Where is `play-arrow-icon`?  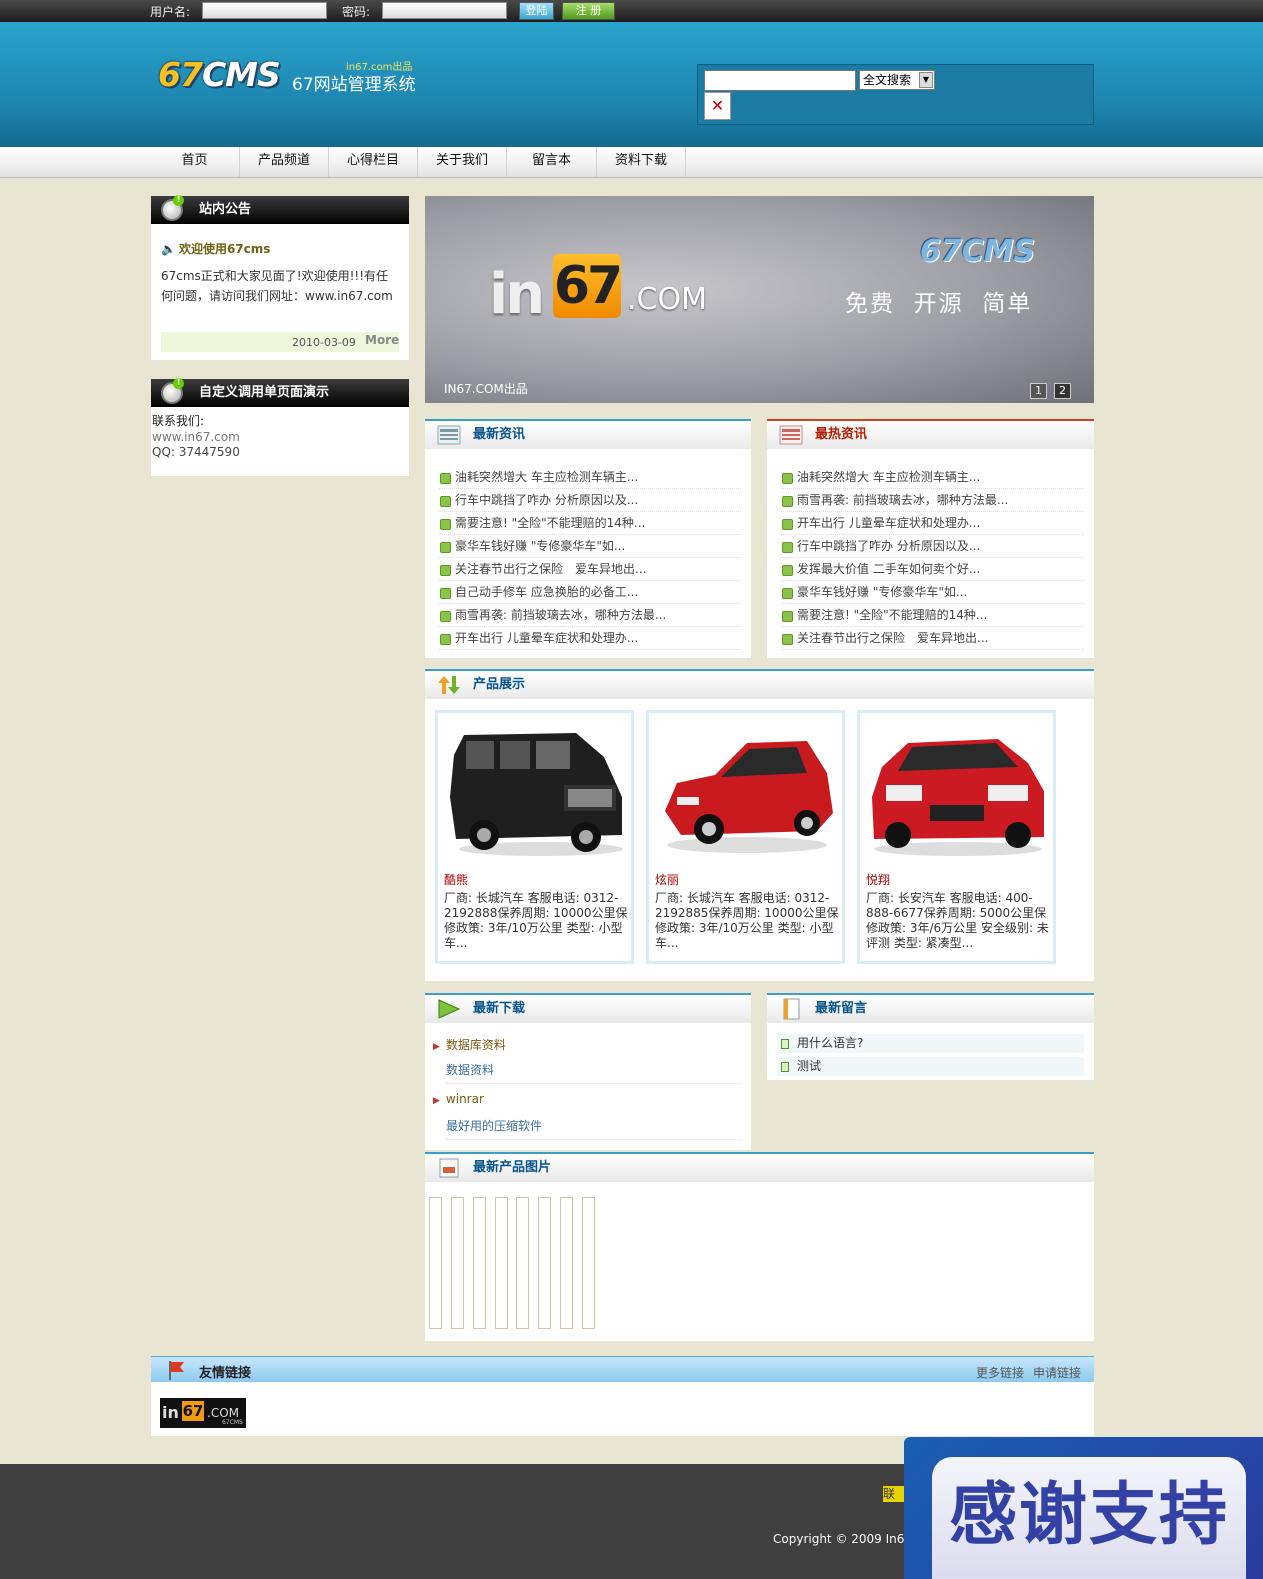
play-arrow-icon is located at coordinates (449, 1009).